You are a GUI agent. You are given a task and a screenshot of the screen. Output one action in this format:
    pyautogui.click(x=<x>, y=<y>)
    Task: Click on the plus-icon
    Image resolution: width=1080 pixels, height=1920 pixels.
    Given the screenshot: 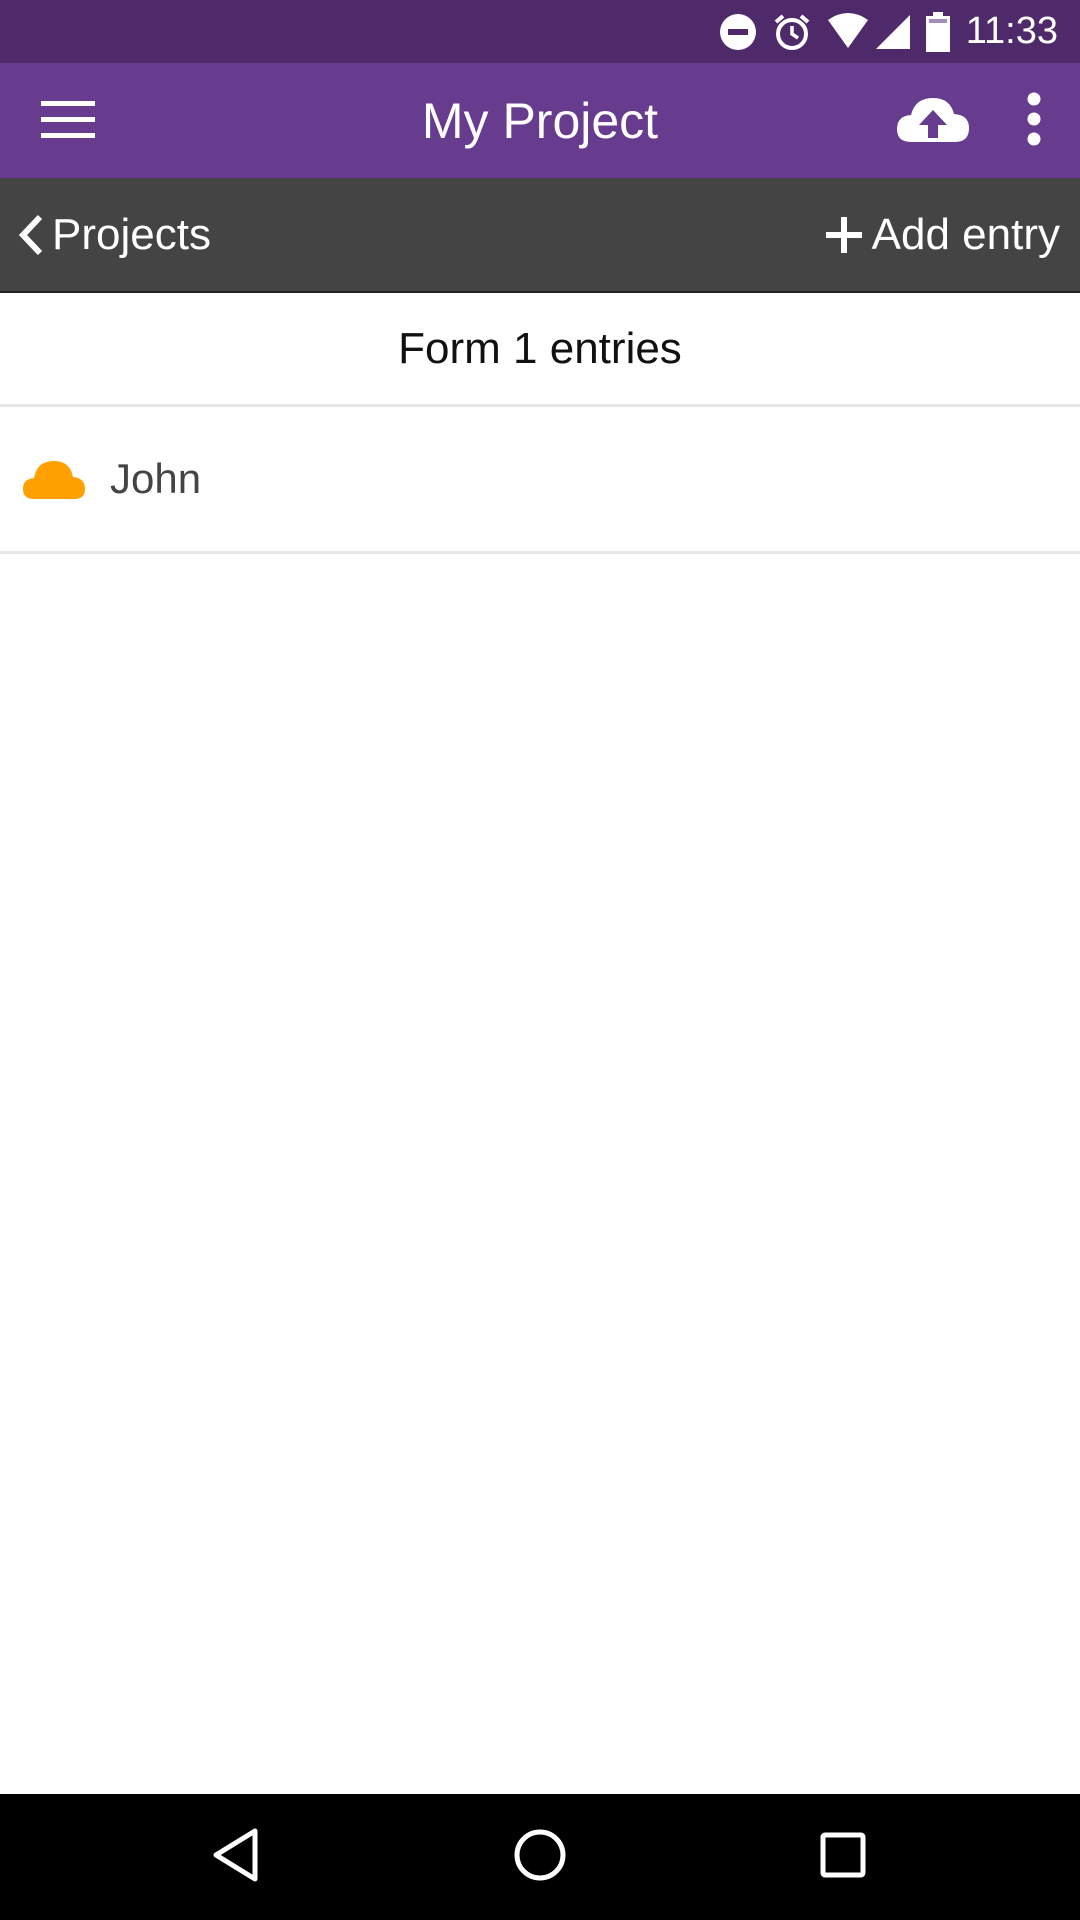 What is the action you would take?
    pyautogui.click(x=843, y=234)
    